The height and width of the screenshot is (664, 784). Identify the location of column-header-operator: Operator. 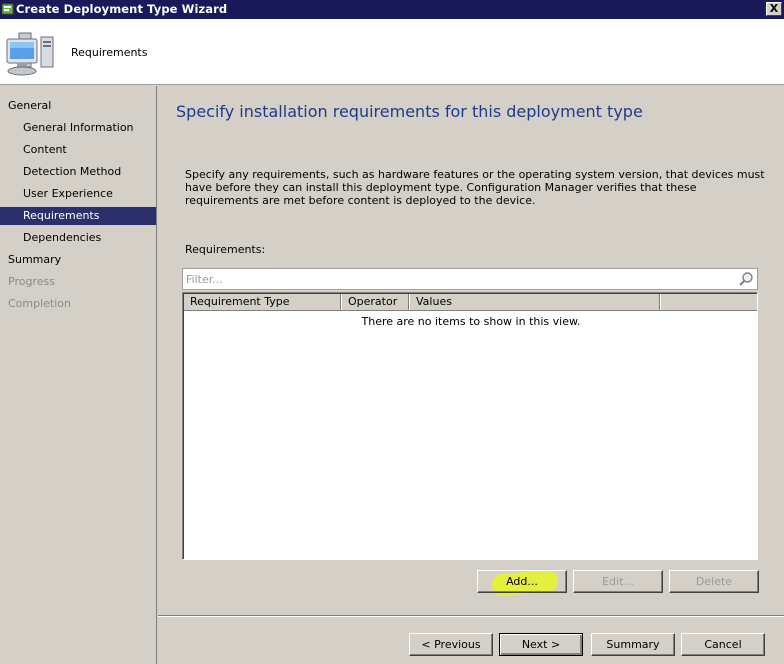
(375, 302).